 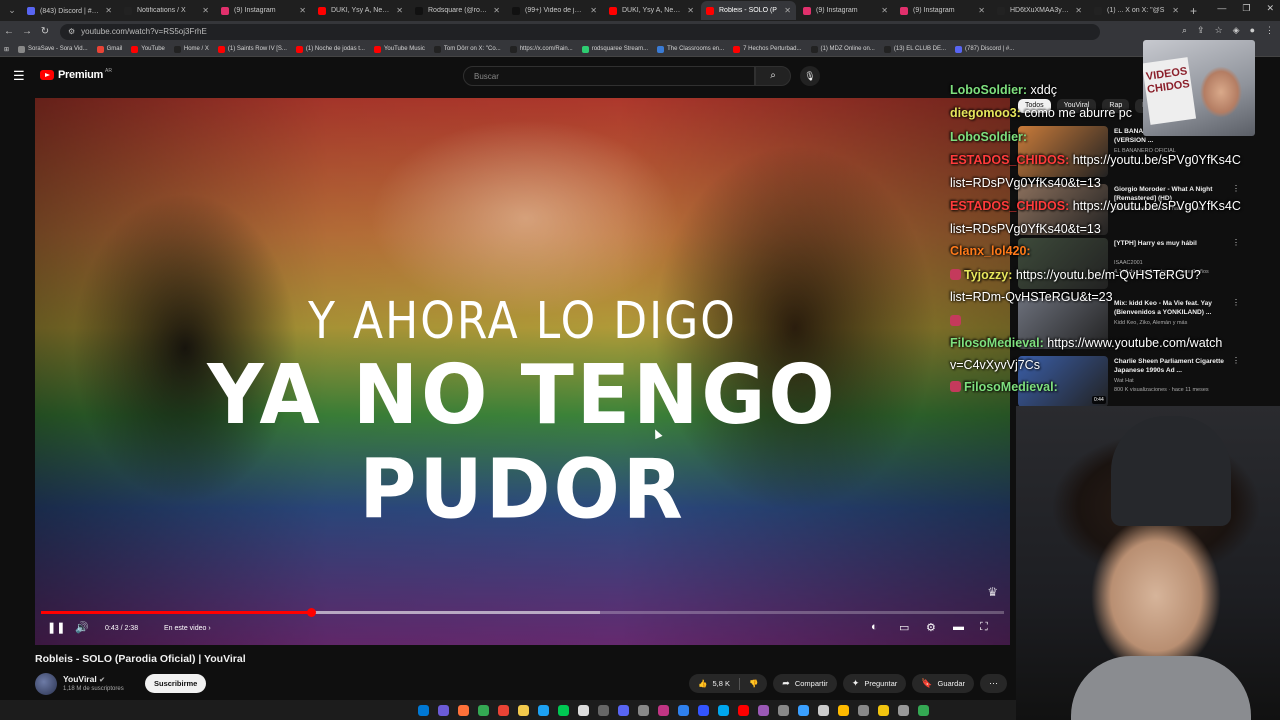 What do you see at coordinates (45, 31) in the screenshot?
I see `reload-icon: ↻` at bounding box center [45, 31].